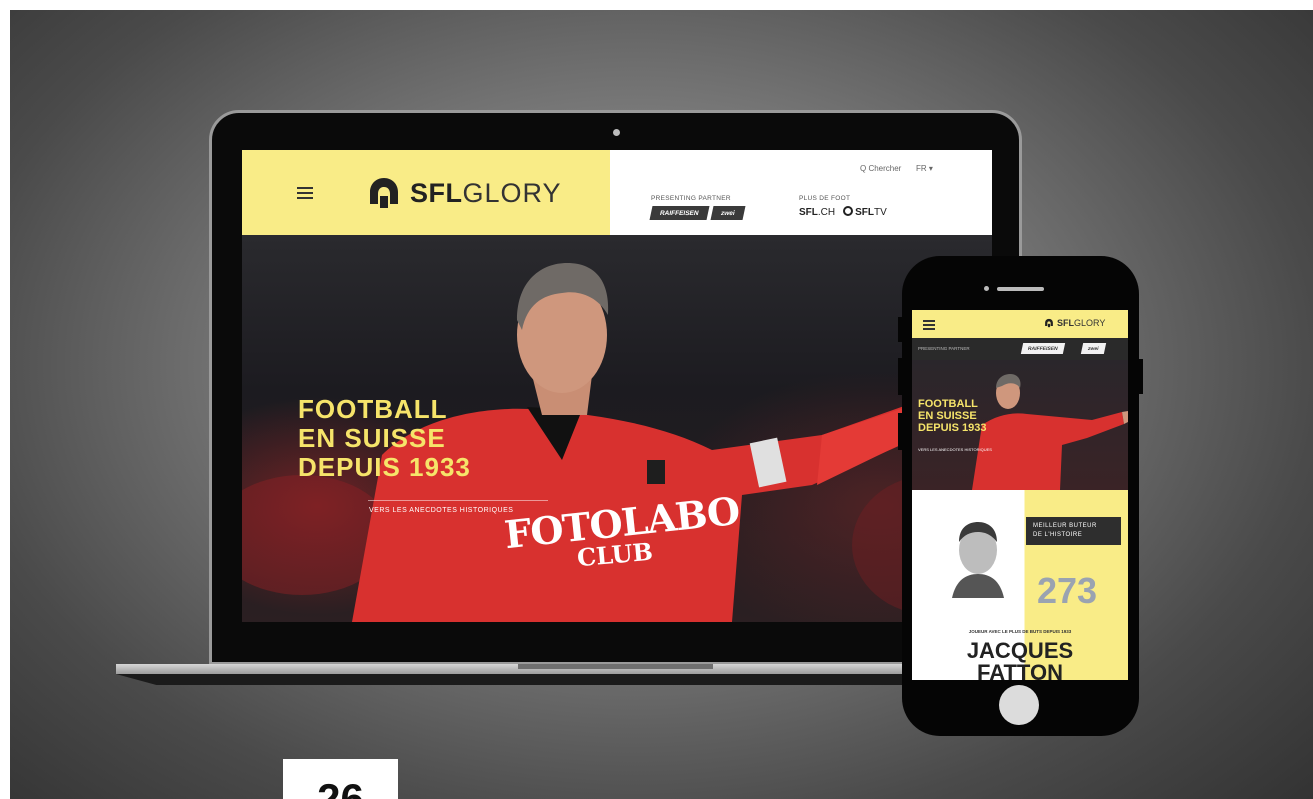 The height and width of the screenshot is (799, 1313). I want to click on mobile-hero-cta: VERS LES ANECDOTES HISTORIQUES, so click(955, 449).